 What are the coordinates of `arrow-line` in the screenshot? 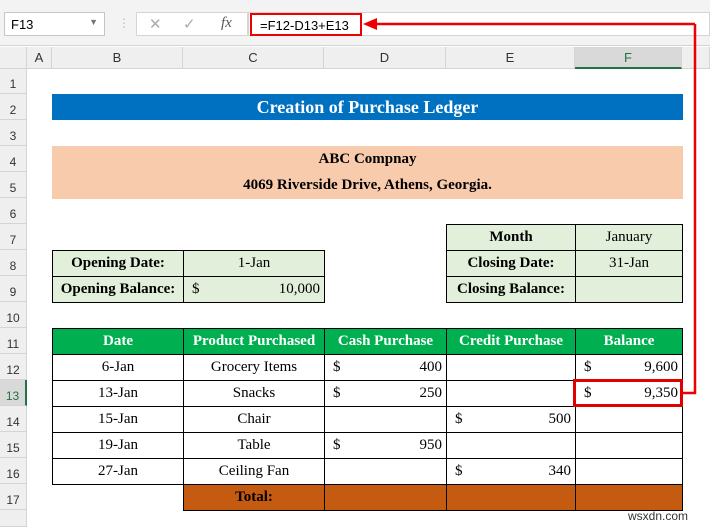 It's located at (690, 209).